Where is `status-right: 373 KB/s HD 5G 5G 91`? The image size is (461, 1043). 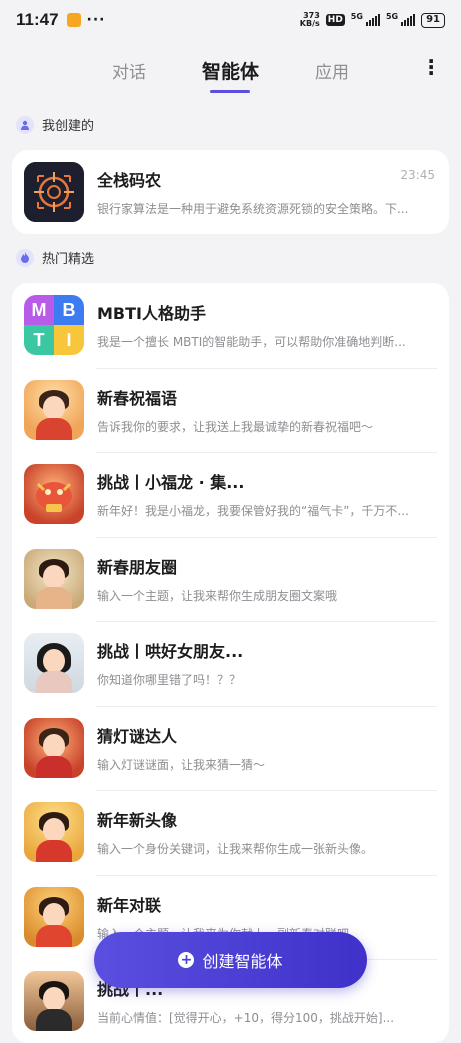 status-right: 373 KB/s HD 5G 5G 91 is located at coordinates (372, 20).